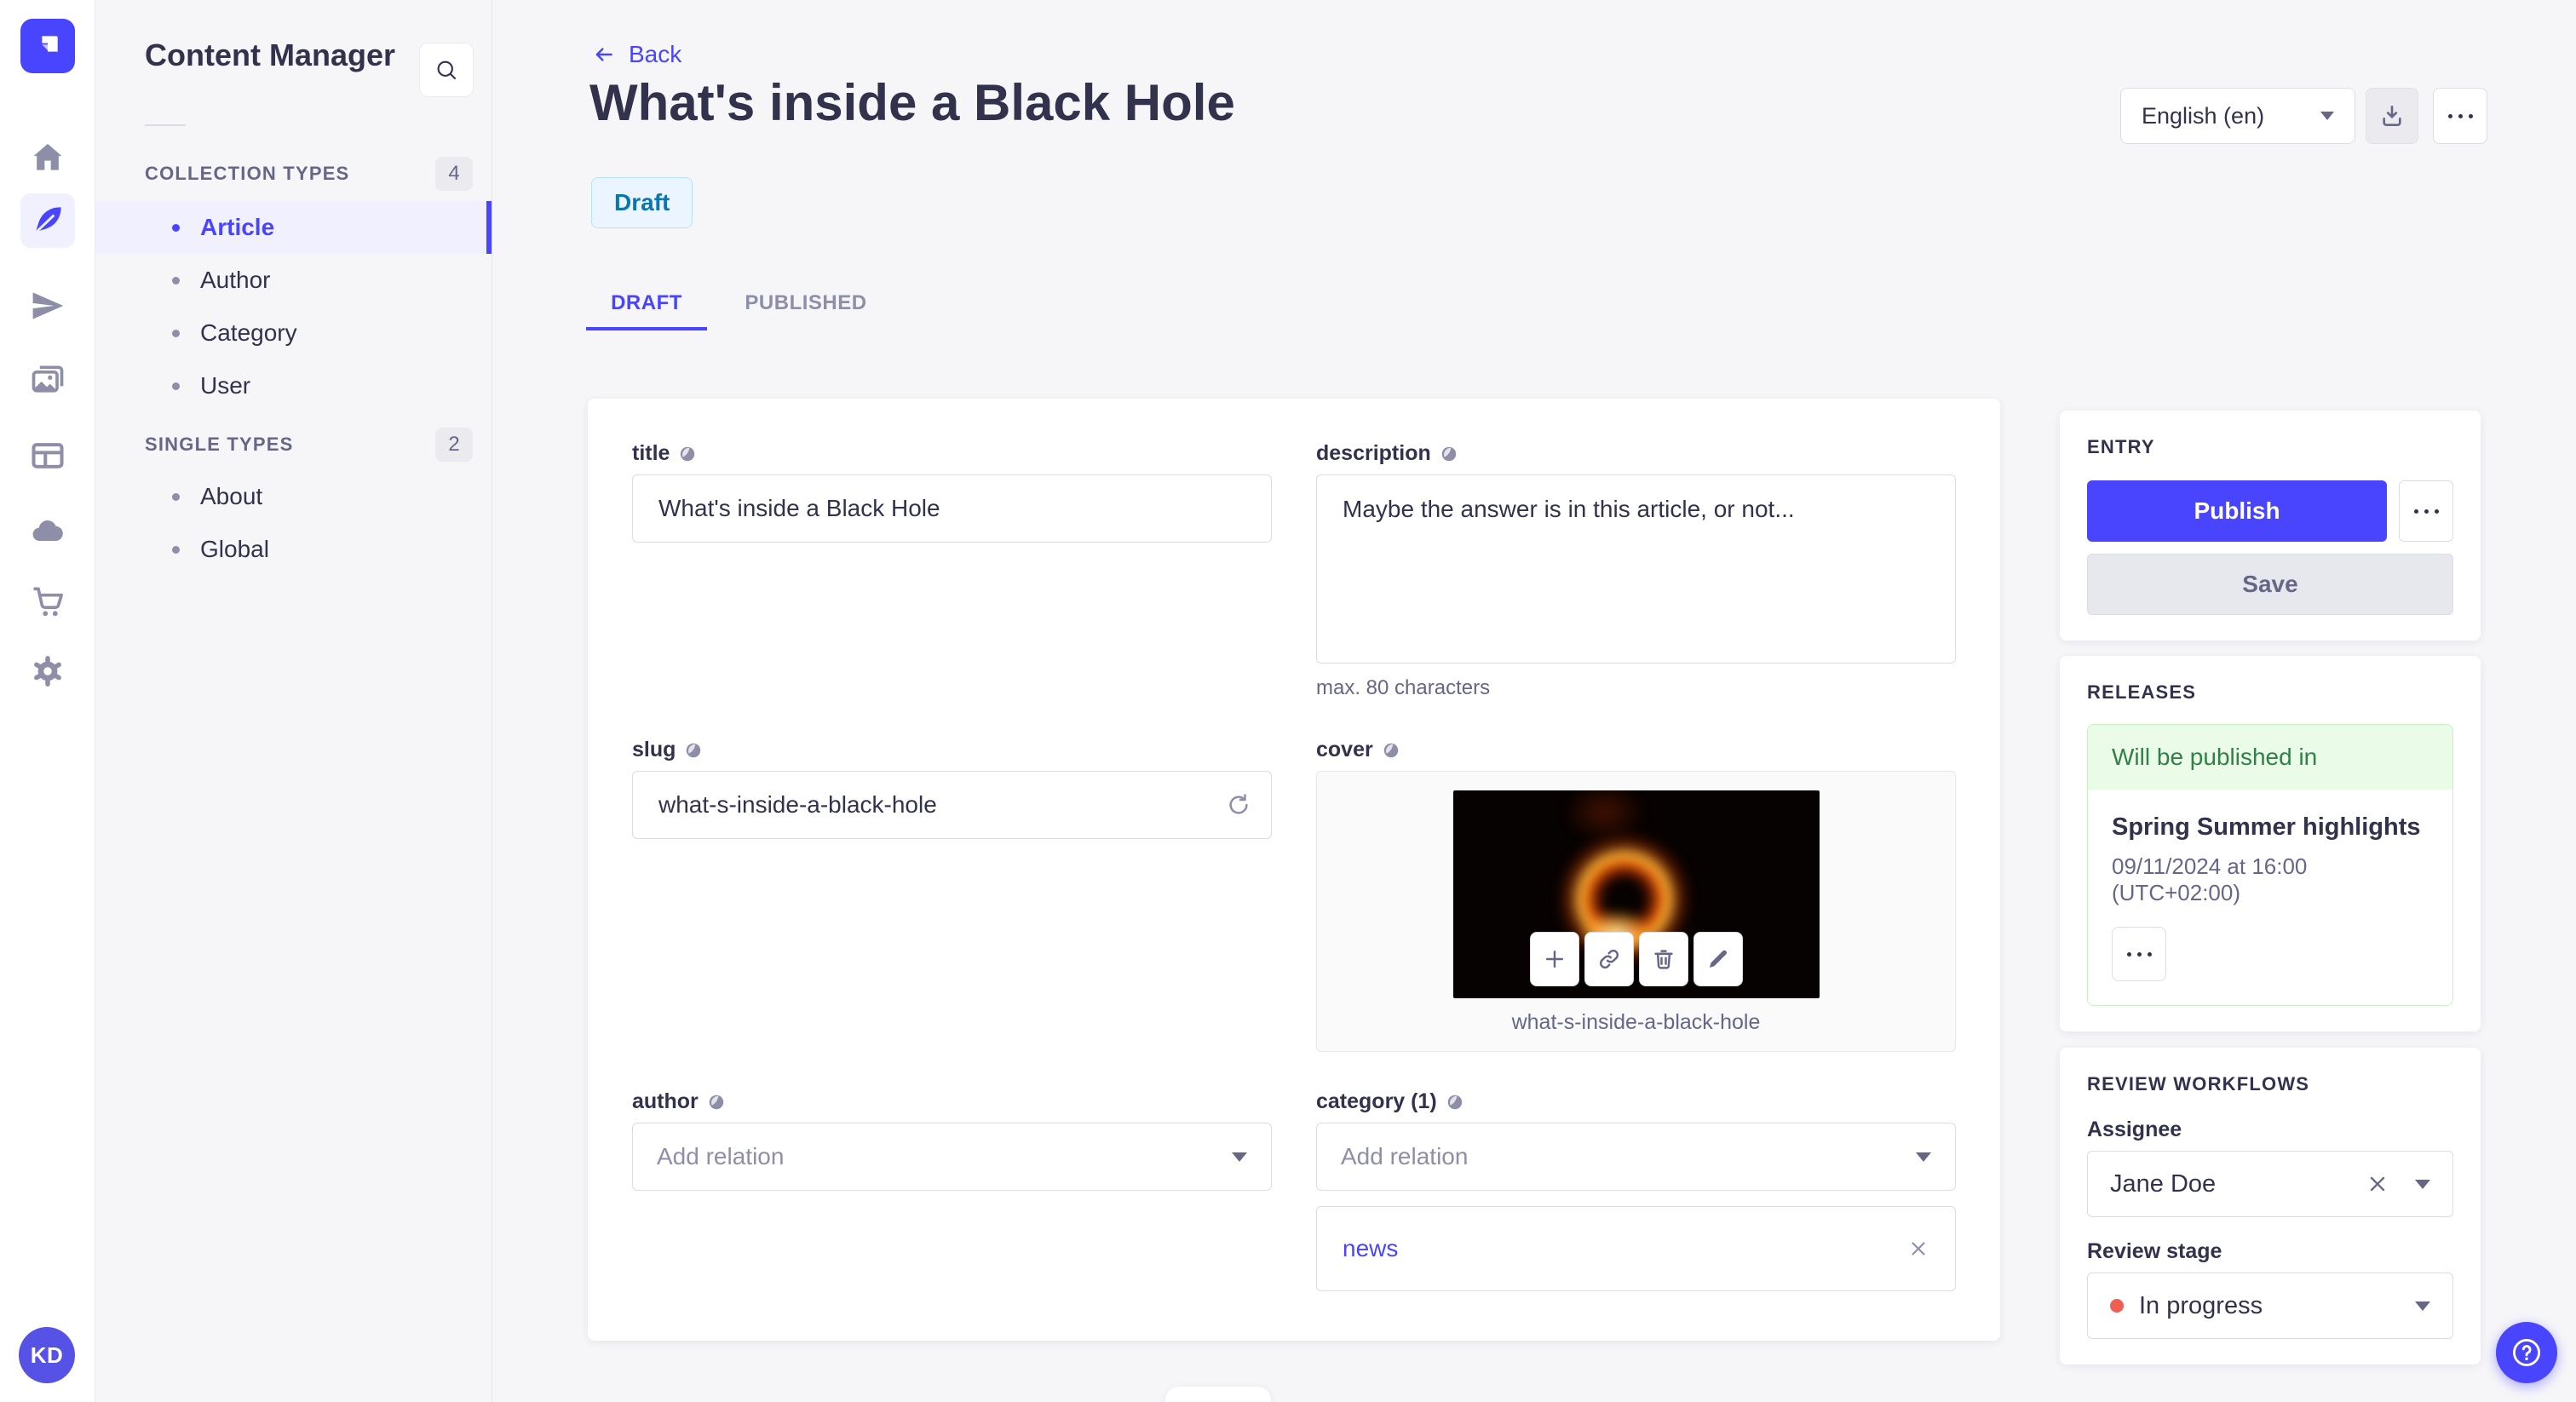 The width and height of the screenshot is (2576, 1402). Describe the element at coordinates (952, 1157) in the screenshot. I see `author-relation-select: Add relation` at that location.